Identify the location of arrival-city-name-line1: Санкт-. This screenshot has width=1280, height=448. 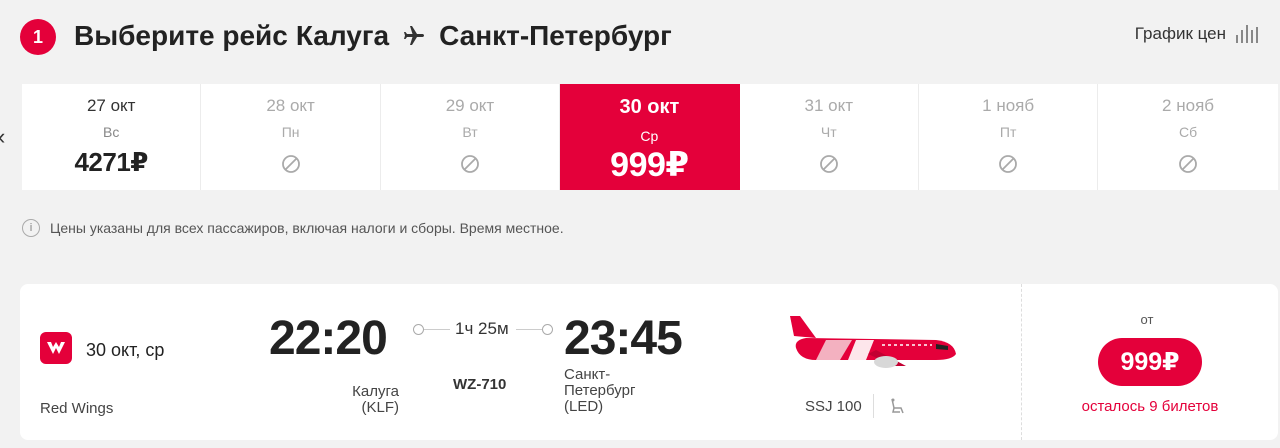
(587, 374).